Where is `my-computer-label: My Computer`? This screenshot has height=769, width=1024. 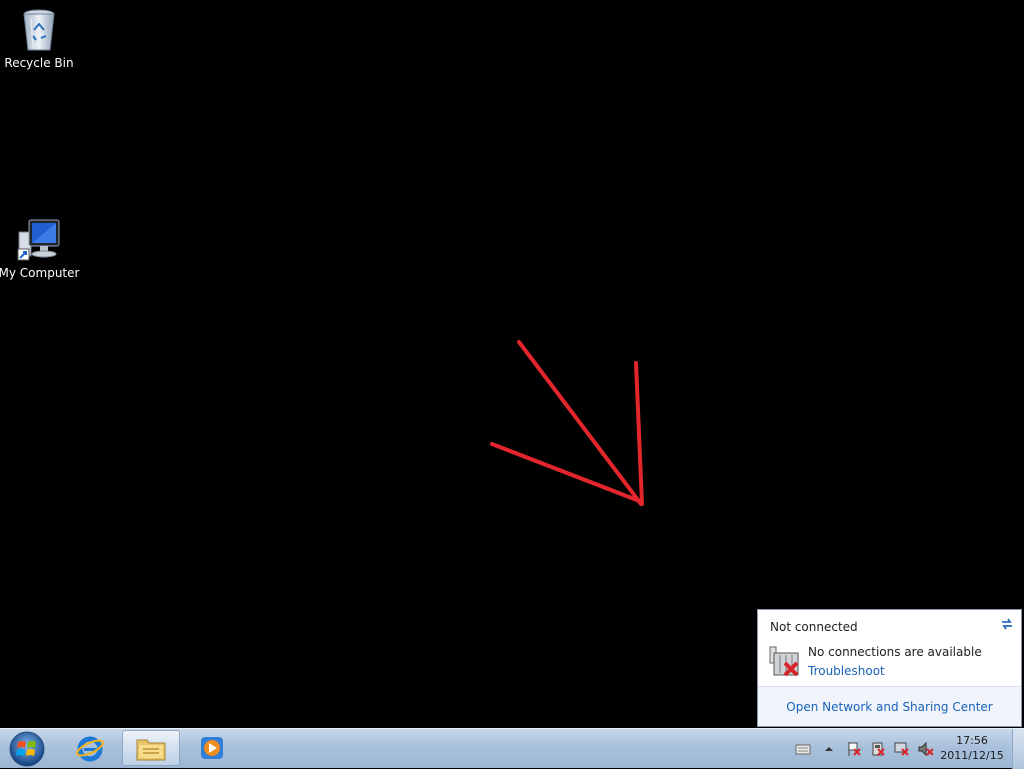
my-computer-label: My Computer is located at coordinates (40, 273).